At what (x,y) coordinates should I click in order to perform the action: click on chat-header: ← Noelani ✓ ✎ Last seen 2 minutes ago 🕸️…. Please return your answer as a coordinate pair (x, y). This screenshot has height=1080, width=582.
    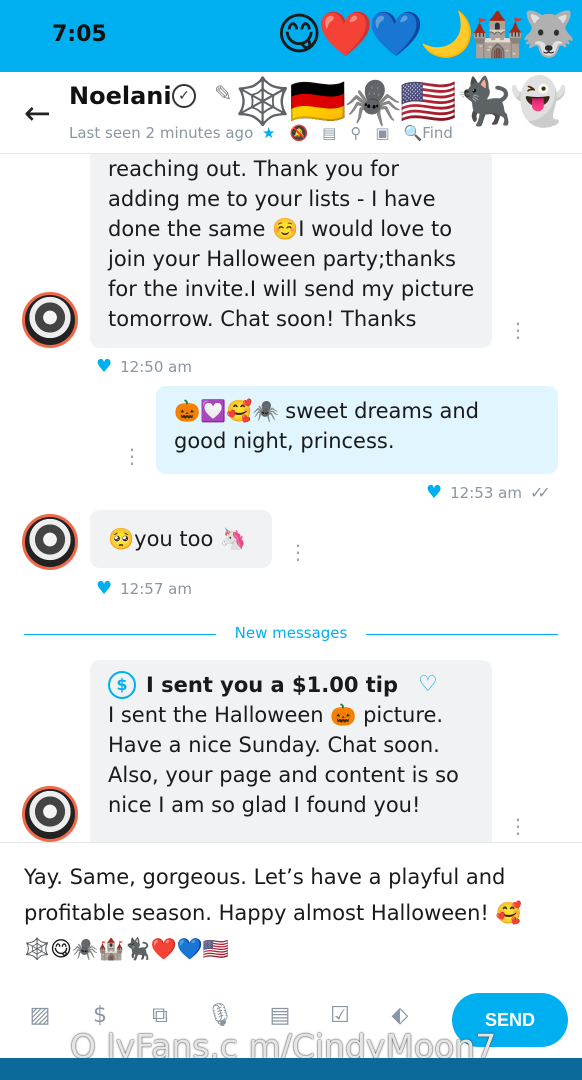
    Looking at the image, I should click on (291, 113).